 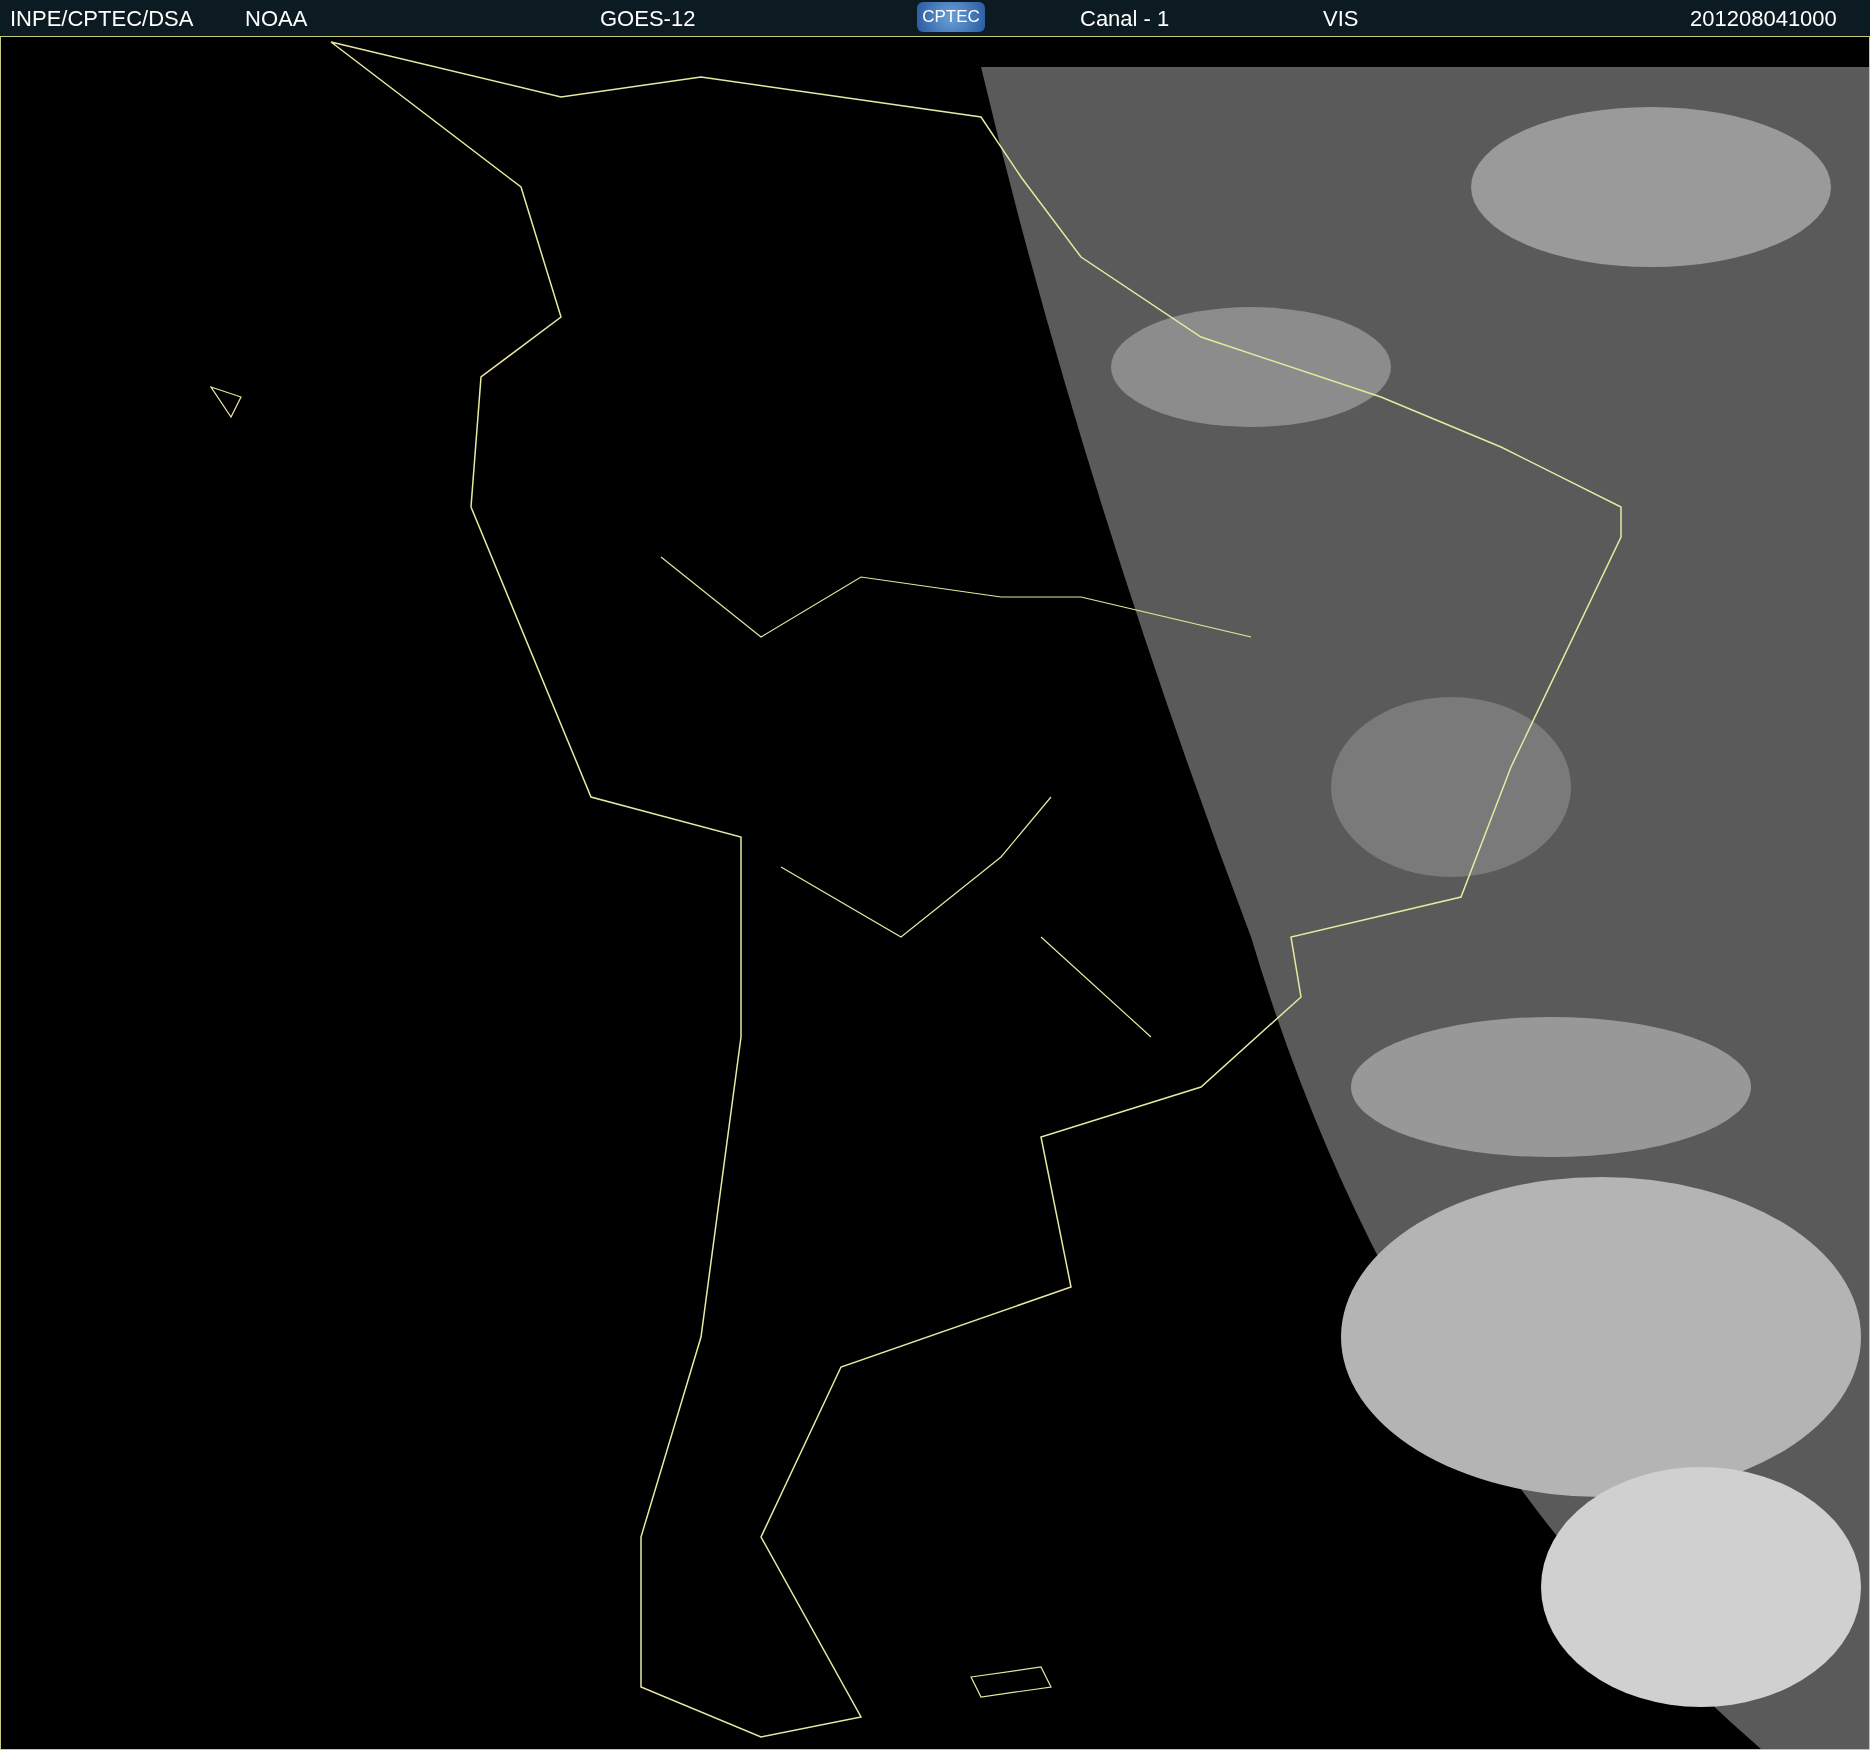 I want to click on header-label: VIS, so click(x=1341, y=19).